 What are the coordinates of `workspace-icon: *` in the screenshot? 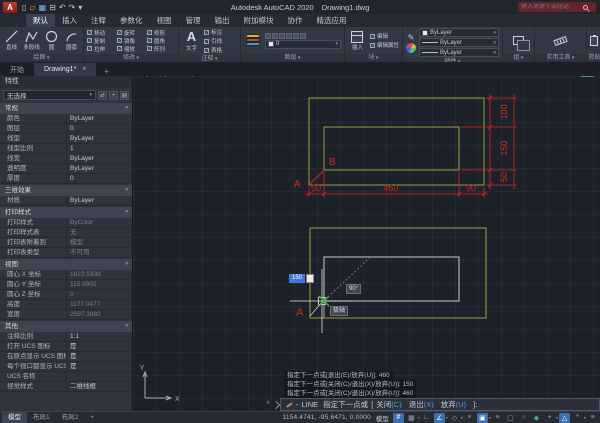 It's located at (577, 418).